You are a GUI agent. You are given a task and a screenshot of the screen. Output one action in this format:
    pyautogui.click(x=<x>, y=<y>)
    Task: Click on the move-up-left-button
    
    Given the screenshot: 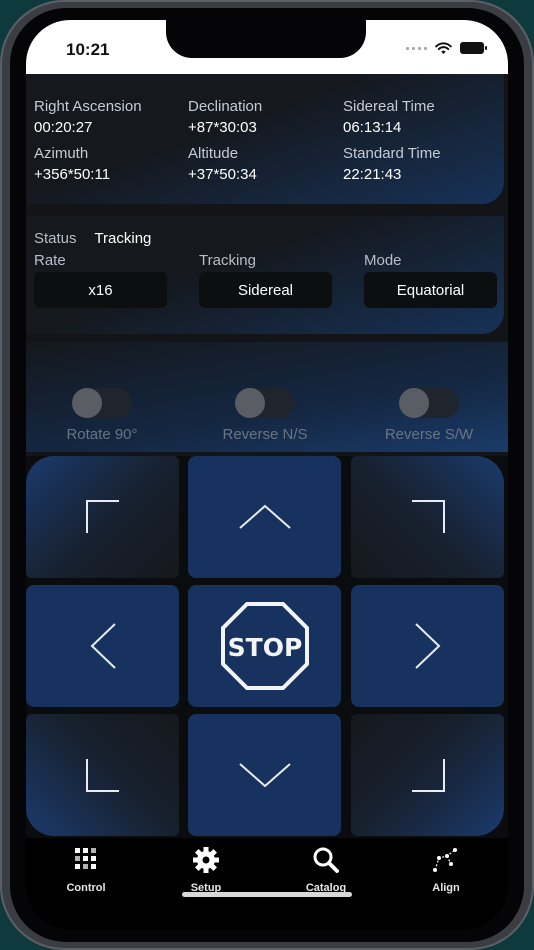 What is the action you would take?
    pyautogui.click(x=102, y=517)
    